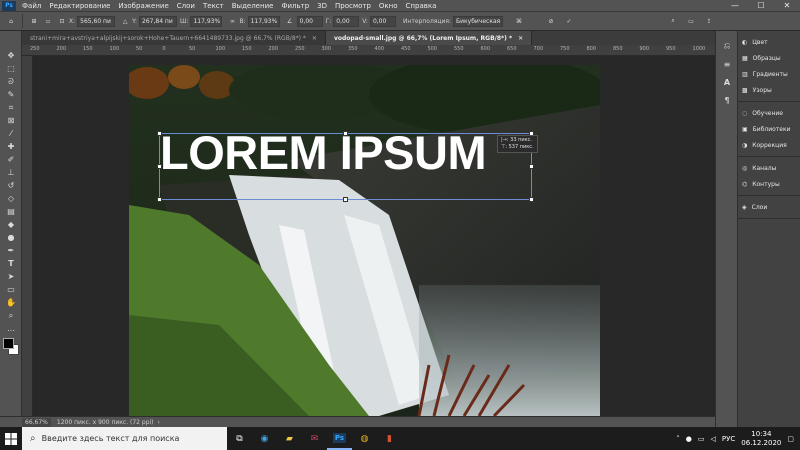 This screenshot has height=450, width=800. Describe the element at coordinates (62, 21) in the screenshot. I see `reference-grid-icon: ⊡` at that location.